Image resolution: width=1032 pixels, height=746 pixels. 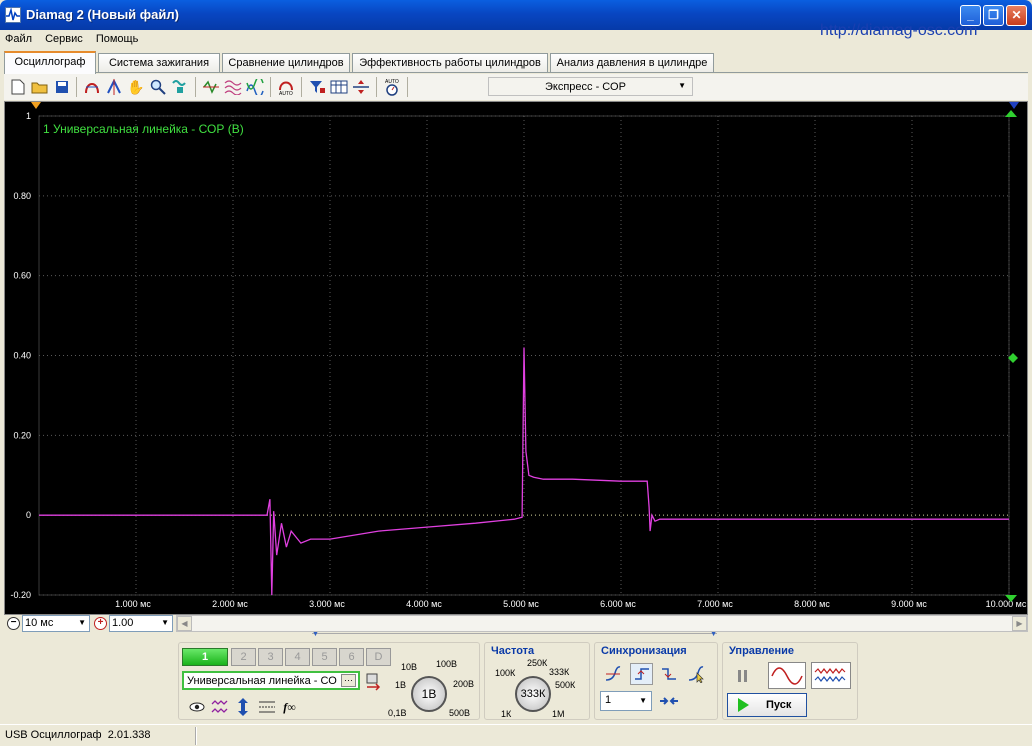 I want to click on restore-button: ❐, so click(x=993, y=15).